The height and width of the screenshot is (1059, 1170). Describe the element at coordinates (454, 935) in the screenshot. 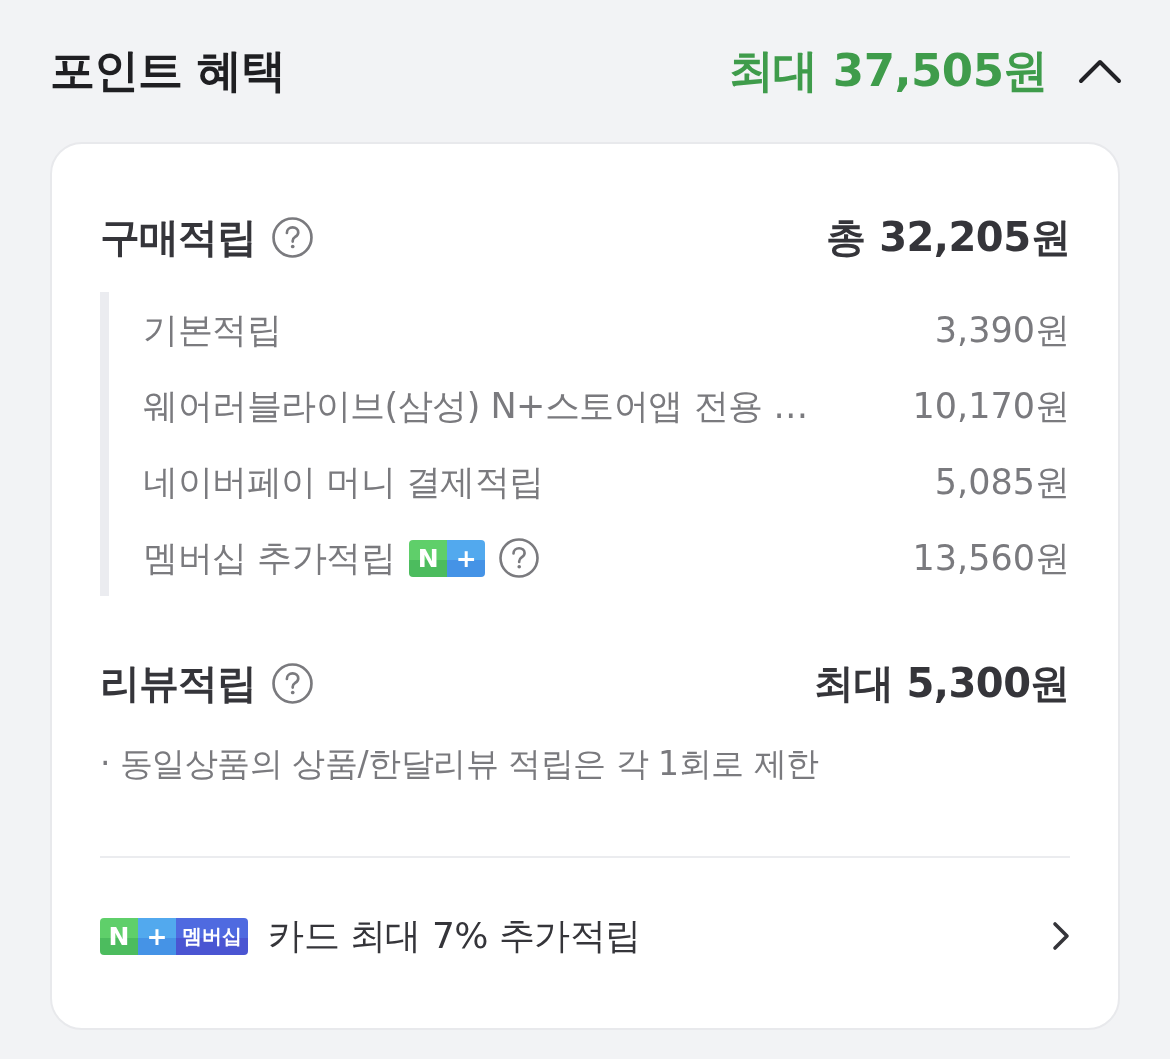

I see `card-promo-text: 카드 최대 7% 추가적립` at that location.